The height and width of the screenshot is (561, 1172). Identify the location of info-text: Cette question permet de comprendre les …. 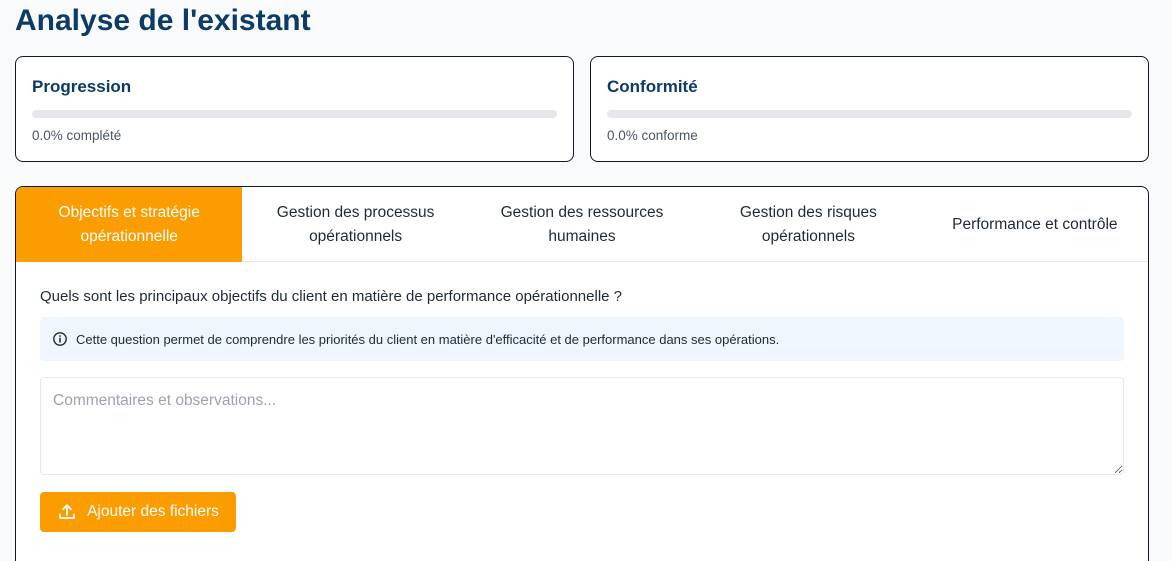
(428, 339).